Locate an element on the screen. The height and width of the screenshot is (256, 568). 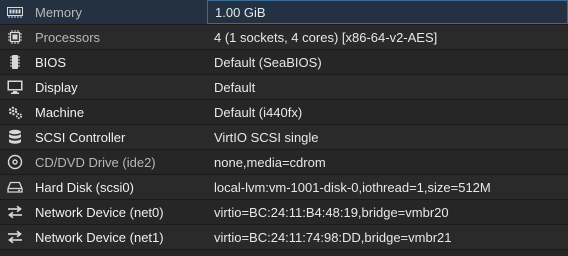
hardware-row-name-cell: Network Device (net1) is located at coordinates (103, 237).